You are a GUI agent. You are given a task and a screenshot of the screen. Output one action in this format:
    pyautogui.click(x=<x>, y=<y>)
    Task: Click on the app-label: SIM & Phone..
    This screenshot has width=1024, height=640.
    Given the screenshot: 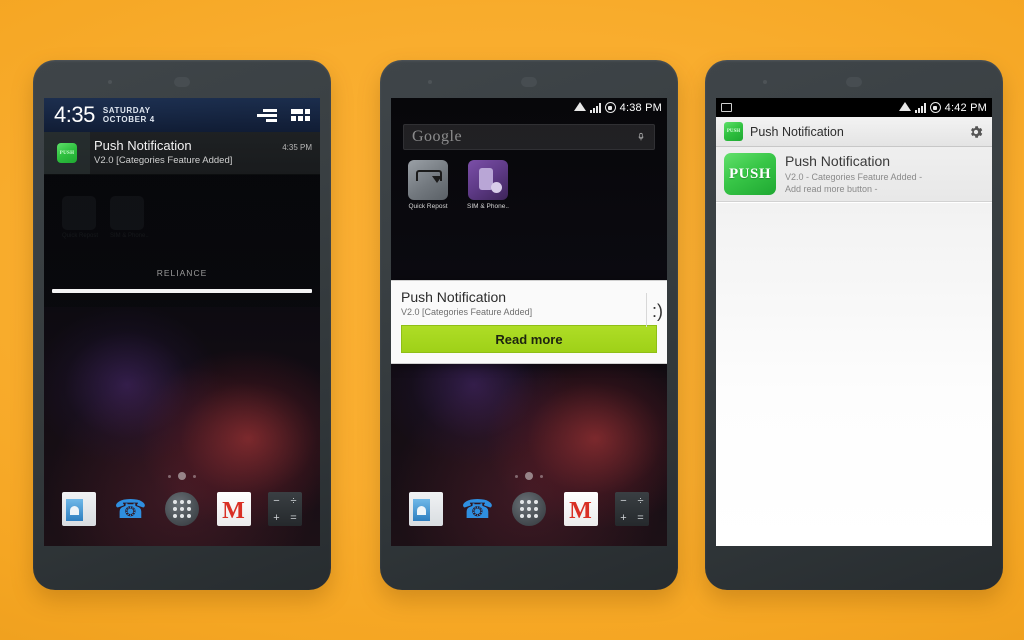 What is the action you would take?
    pyautogui.click(x=488, y=206)
    